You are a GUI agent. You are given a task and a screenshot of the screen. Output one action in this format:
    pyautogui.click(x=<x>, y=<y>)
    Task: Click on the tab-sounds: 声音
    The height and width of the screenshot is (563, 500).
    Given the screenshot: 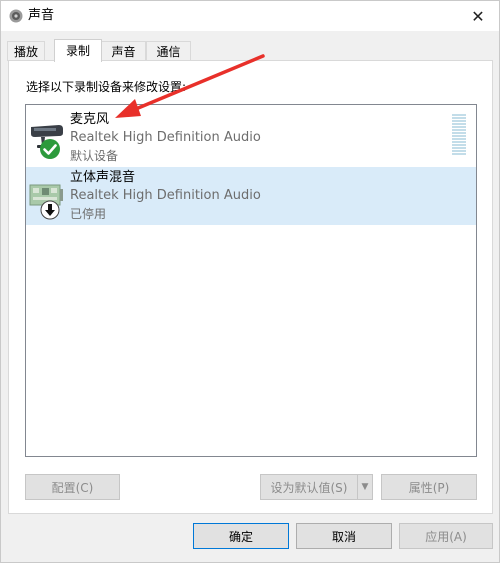 What is the action you would take?
    pyautogui.click(x=123, y=51)
    